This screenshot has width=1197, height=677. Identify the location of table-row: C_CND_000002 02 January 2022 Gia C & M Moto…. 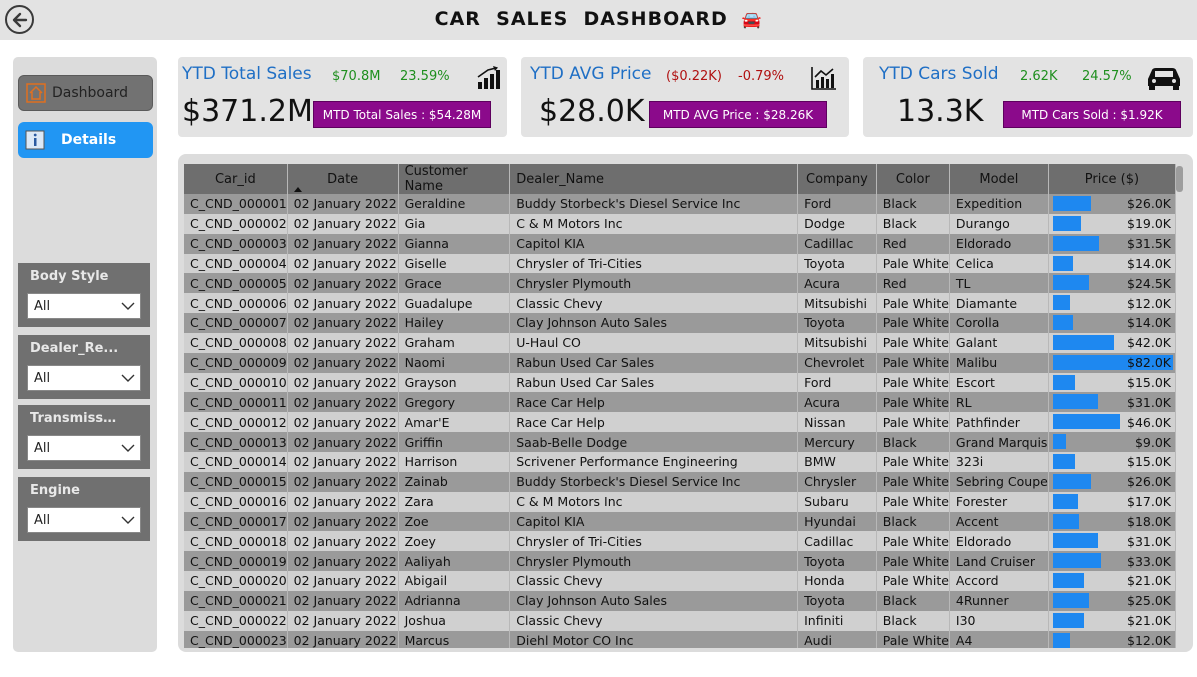
(680, 223).